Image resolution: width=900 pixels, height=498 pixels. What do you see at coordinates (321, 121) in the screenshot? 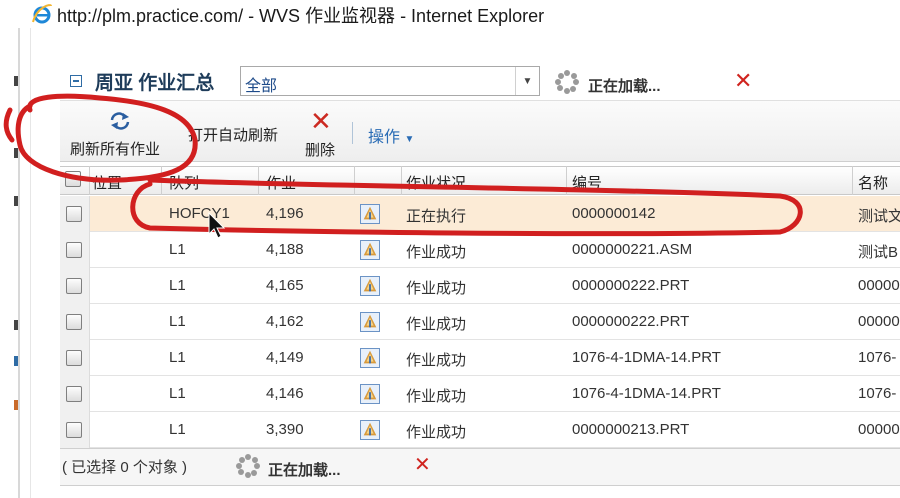
I see `delete-icon: ✕` at bounding box center [321, 121].